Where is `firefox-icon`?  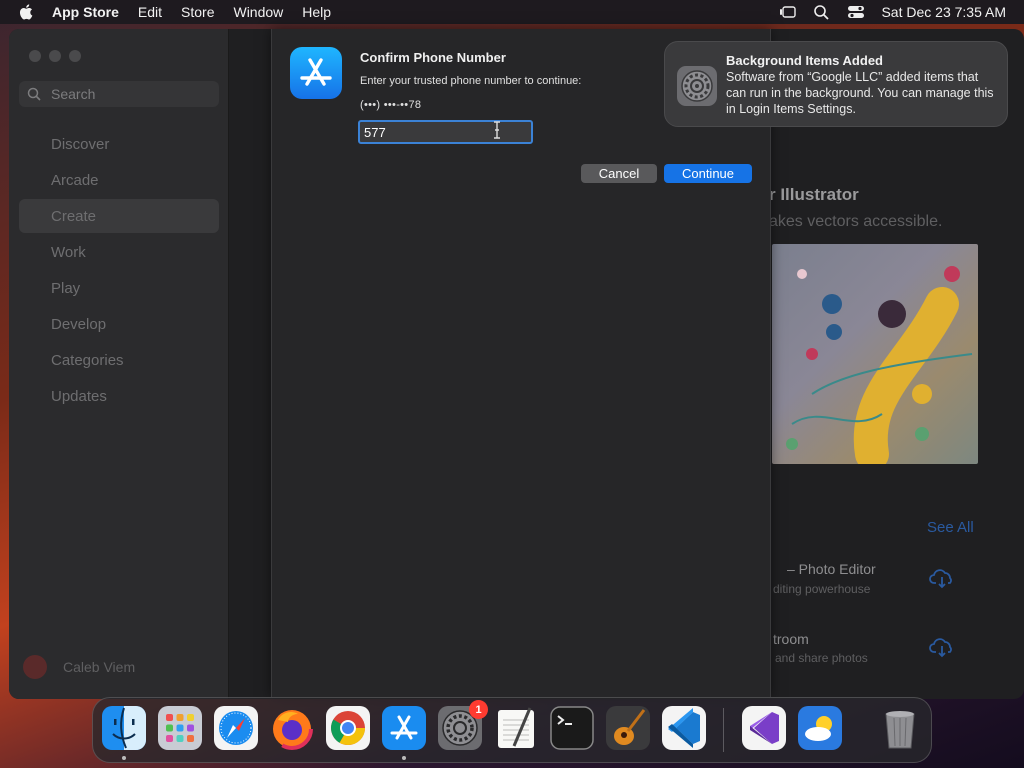
firefox-icon is located at coordinates (292, 729).